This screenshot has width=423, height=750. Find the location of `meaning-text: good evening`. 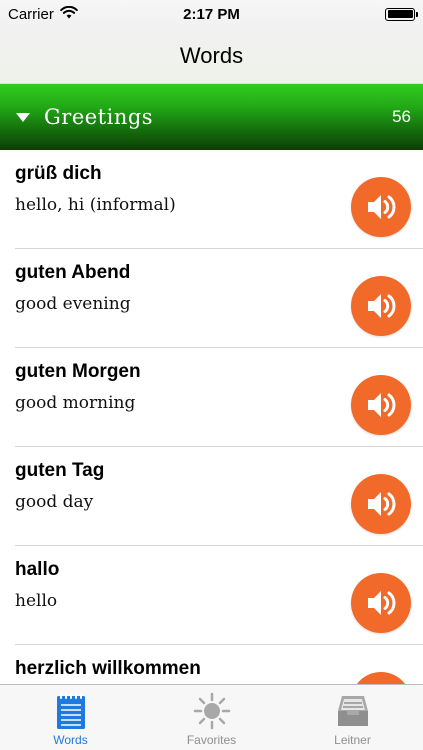

meaning-text: good evening is located at coordinates (73, 304).